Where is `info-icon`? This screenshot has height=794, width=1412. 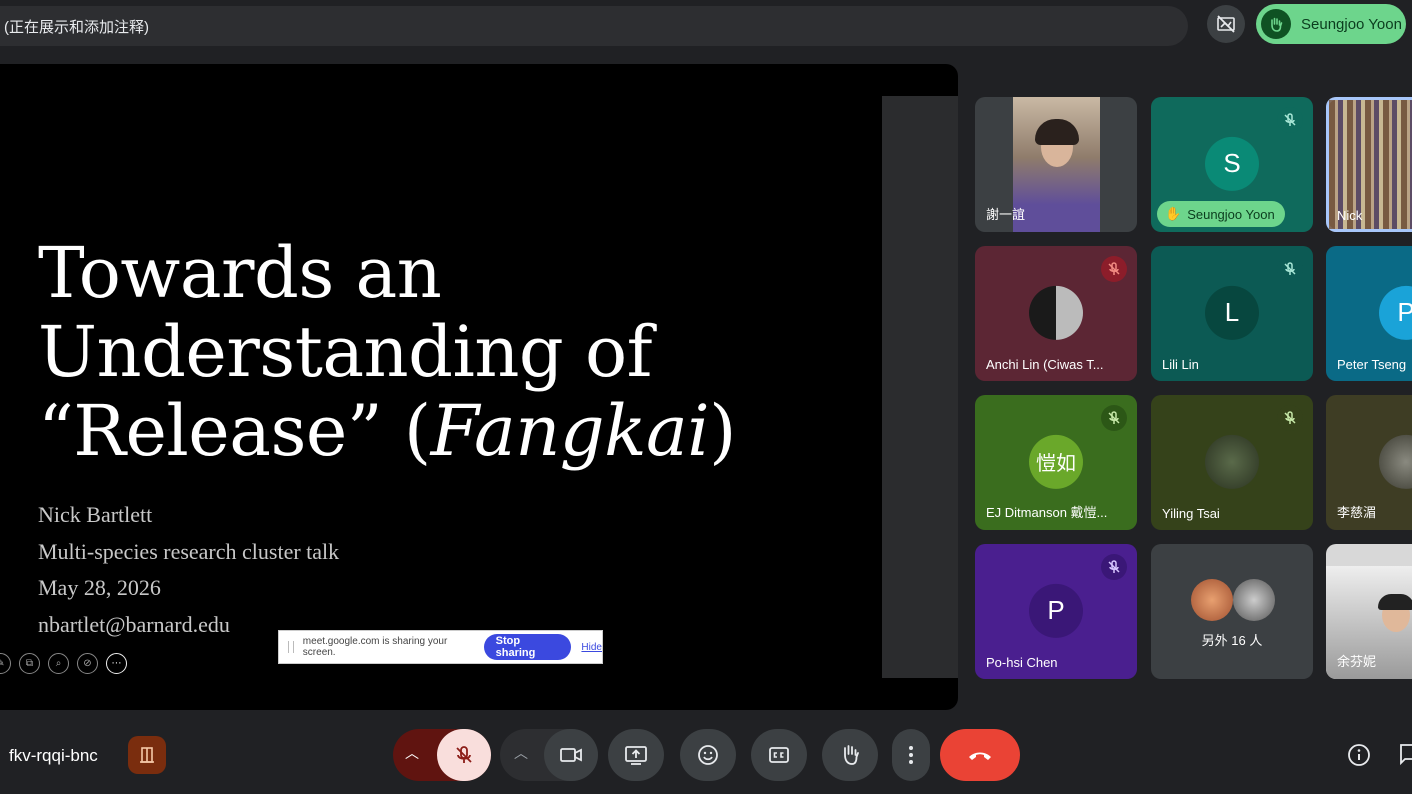 info-icon is located at coordinates (1359, 755).